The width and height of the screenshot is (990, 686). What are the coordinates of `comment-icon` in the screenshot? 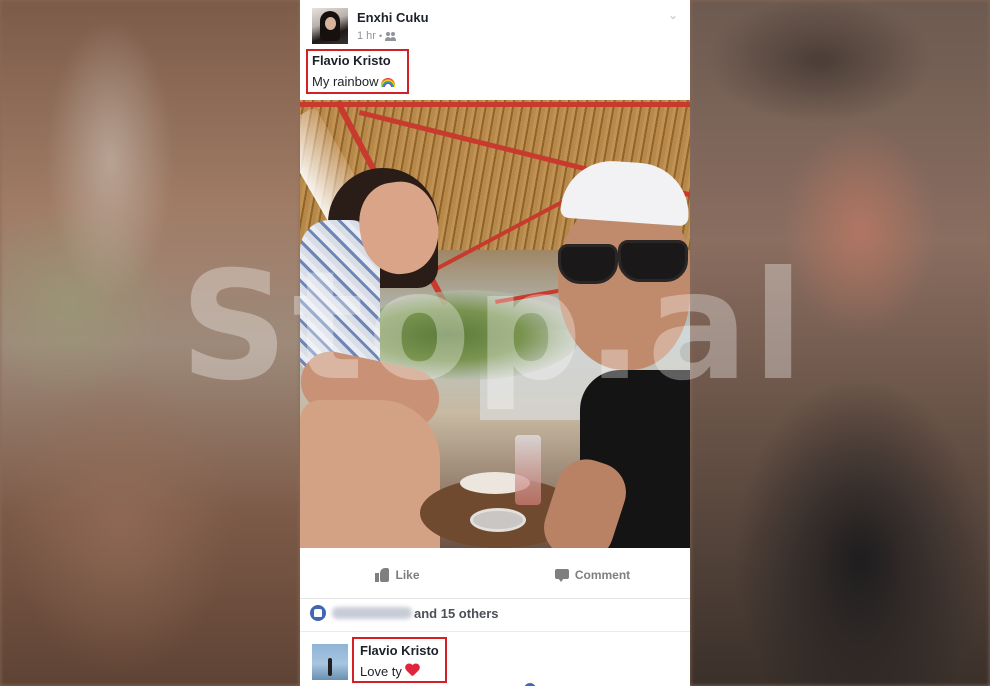 It's located at (561, 575).